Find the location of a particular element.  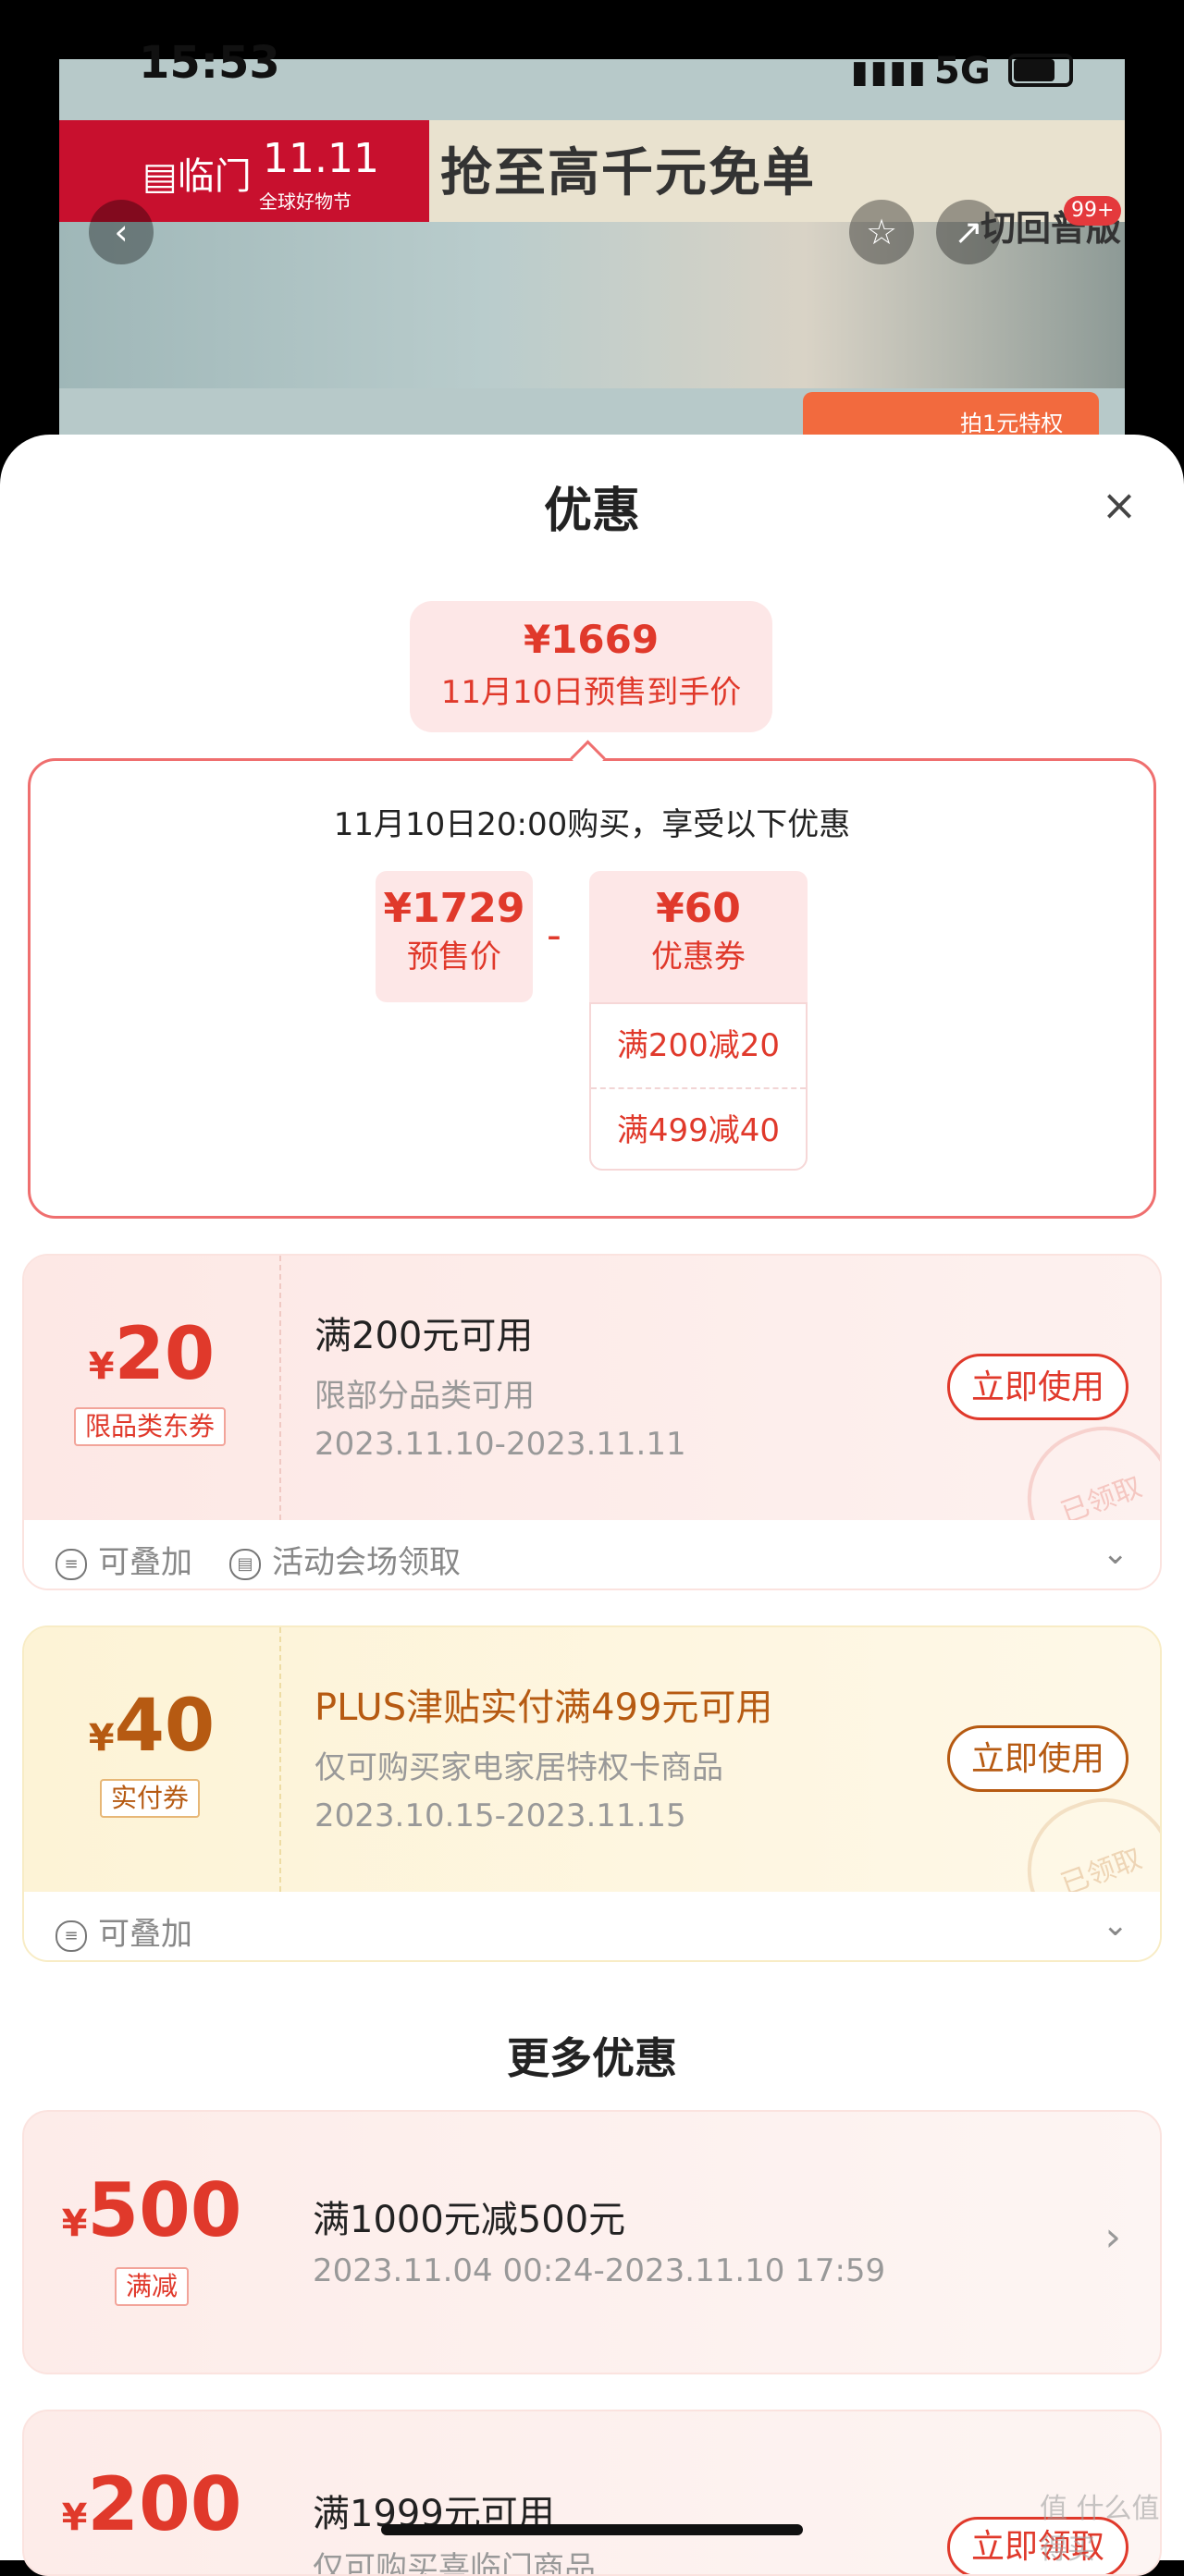

coupon-amount: ¥40 is located at coordinates (152, 1726).